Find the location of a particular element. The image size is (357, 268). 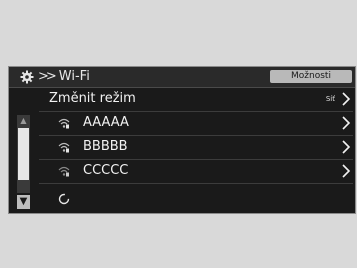

header-bar: >> Wi-Fi Možnosti is located at coordinates (182, 77).